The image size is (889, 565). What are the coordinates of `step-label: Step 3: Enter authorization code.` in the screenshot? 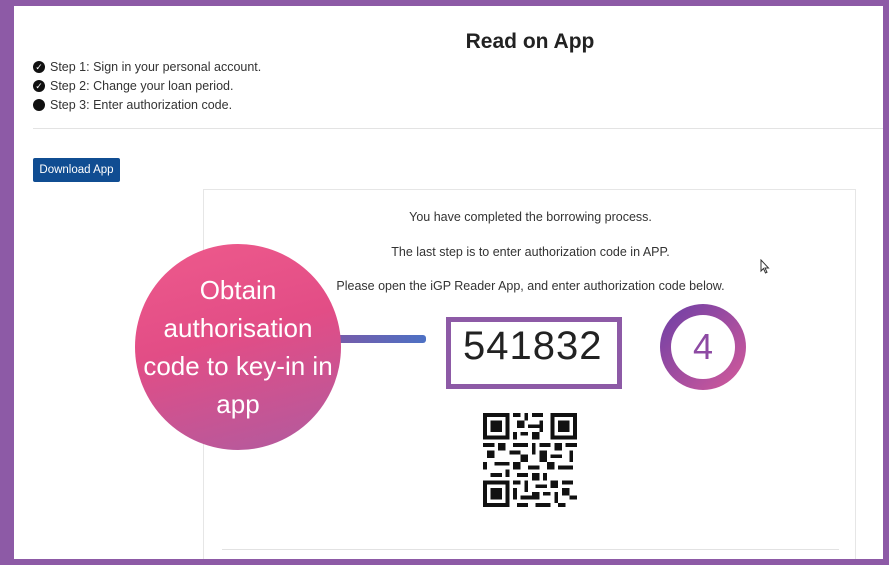 It's located at (141, 104).